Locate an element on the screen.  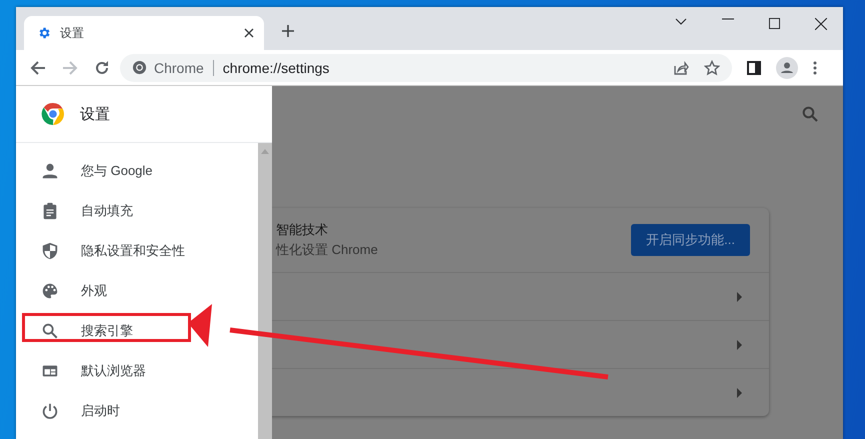
url-text: chrome://settings is located at coordinates (276, 68).